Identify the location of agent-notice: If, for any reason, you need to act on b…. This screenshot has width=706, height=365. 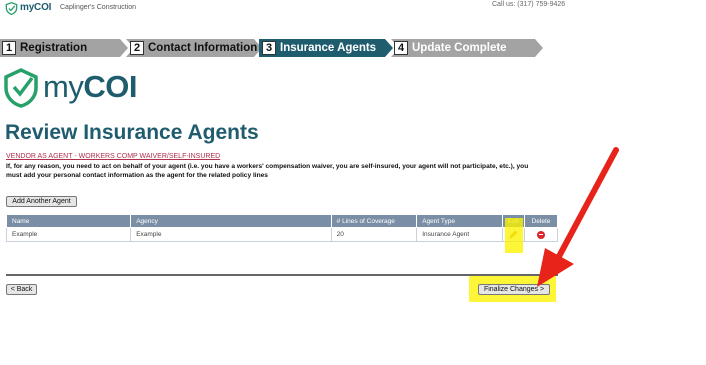
(267, 171).